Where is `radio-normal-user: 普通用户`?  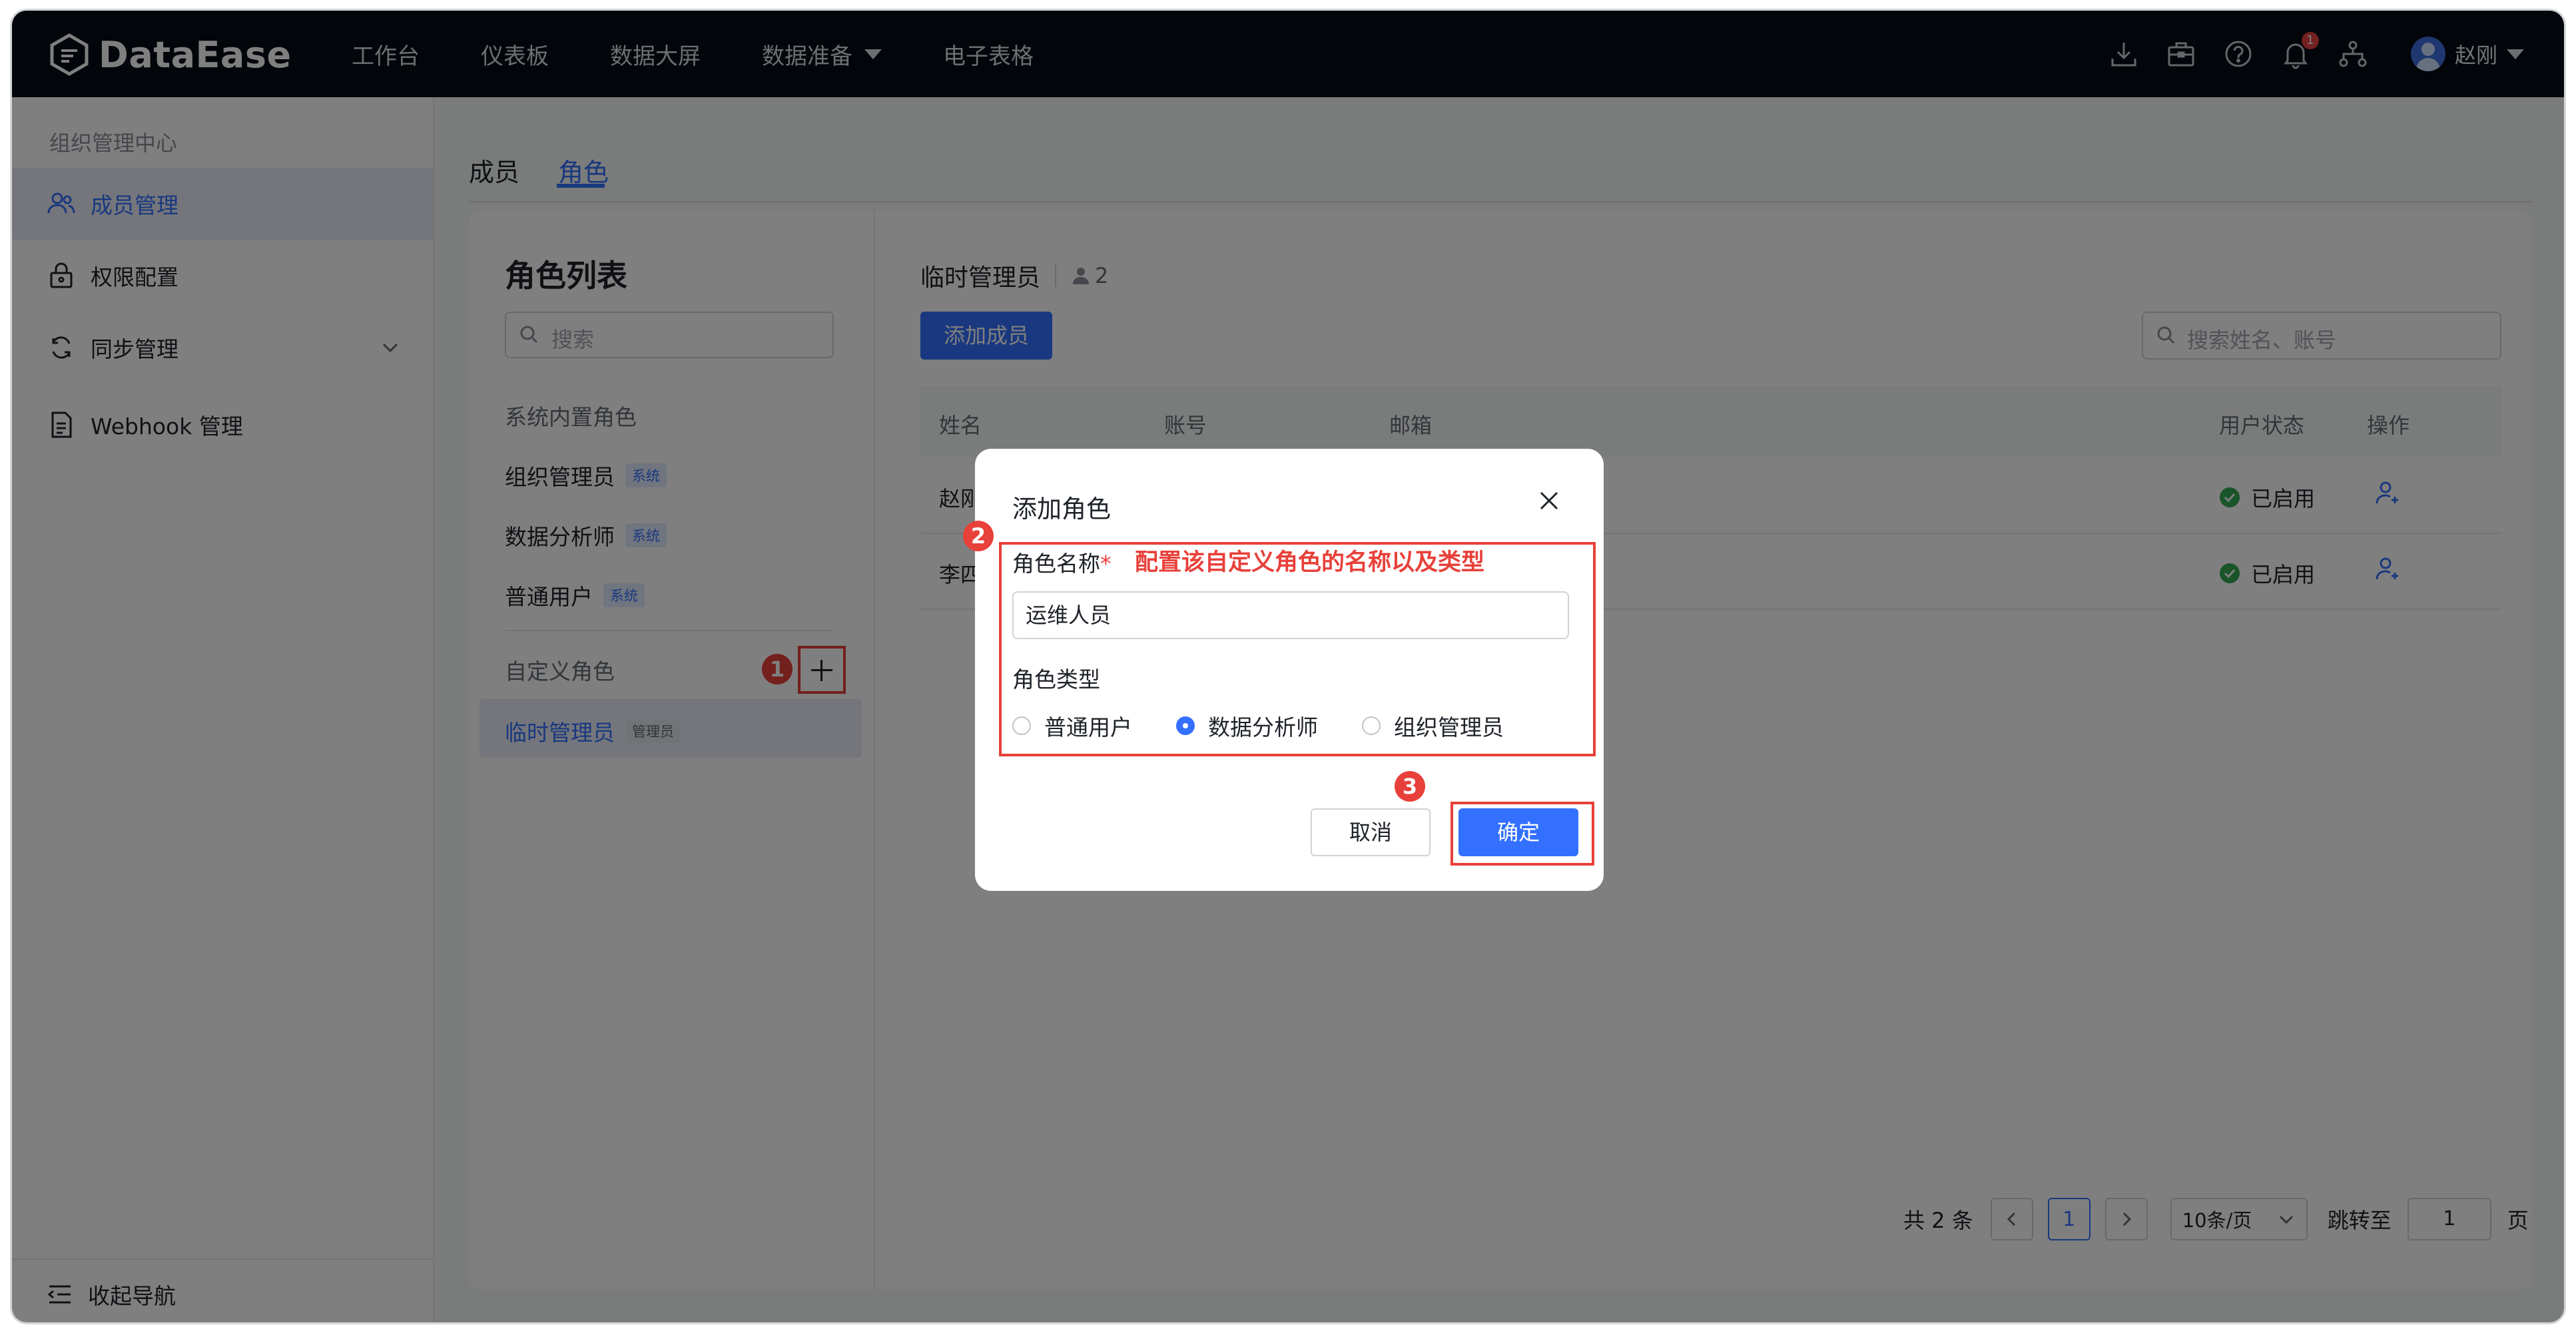 radio-normal-user: 普通用户 is located at coordinates (1072, 726).